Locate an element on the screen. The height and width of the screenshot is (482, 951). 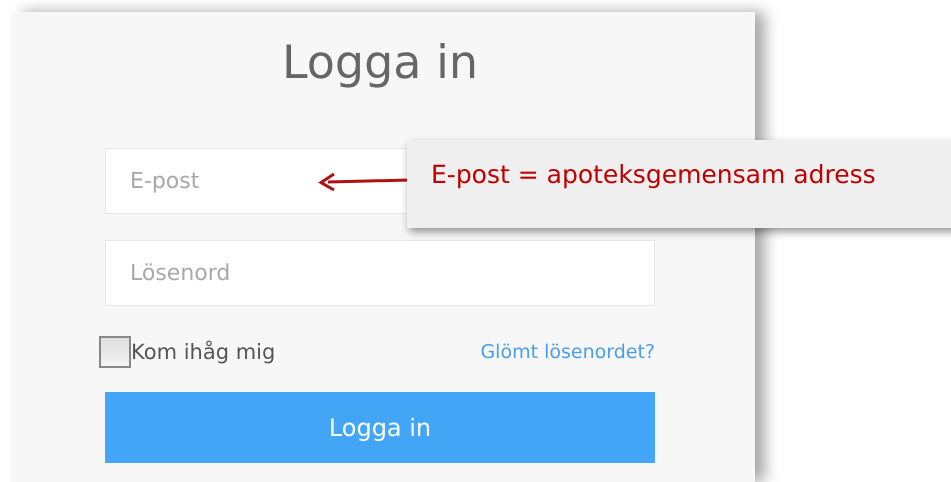
arrow-icon is located at coordinates (364, 182).